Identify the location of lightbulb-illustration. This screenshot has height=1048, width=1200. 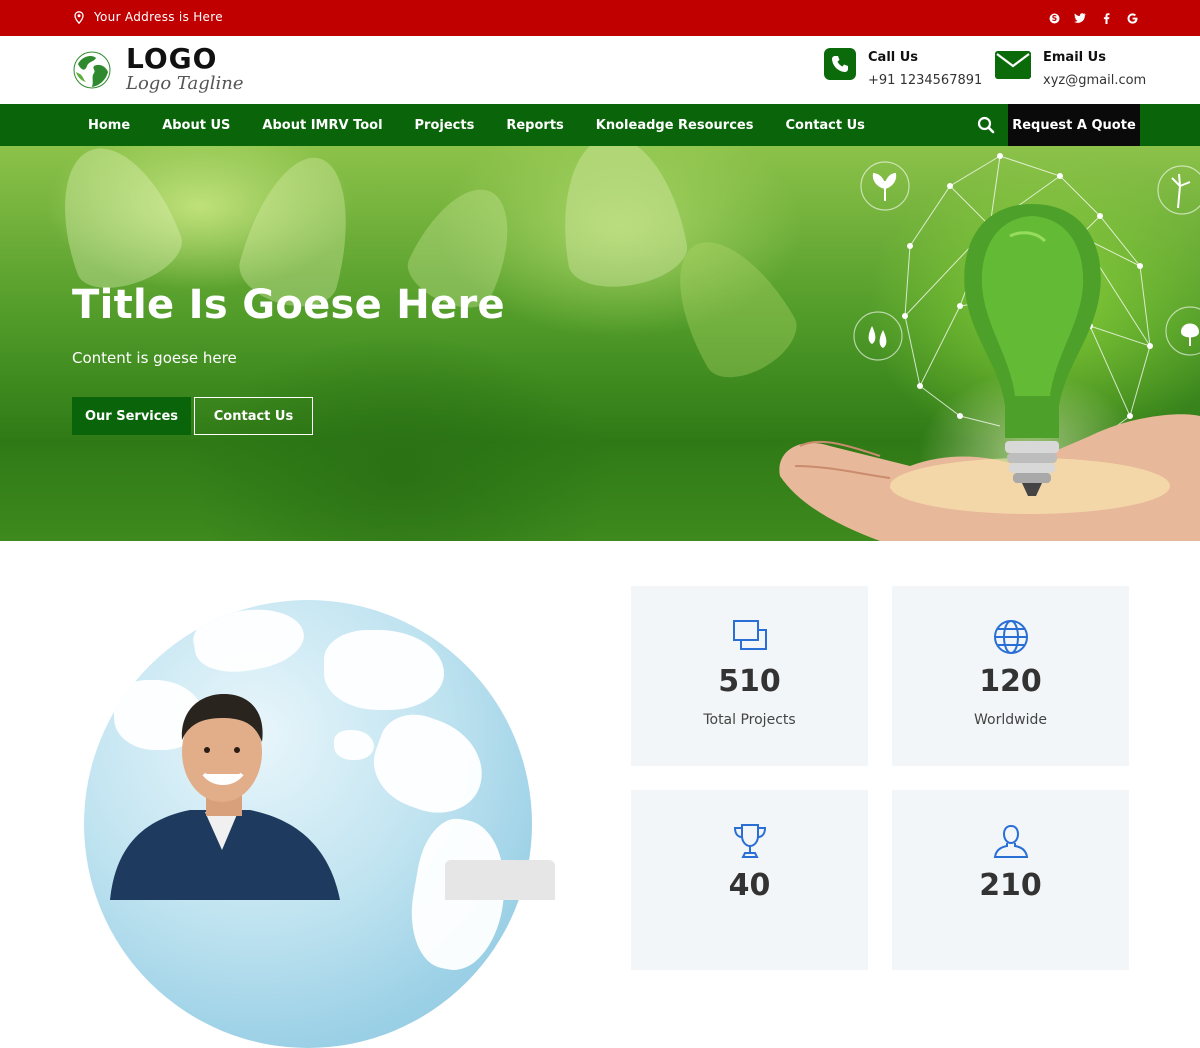
(989, 347).